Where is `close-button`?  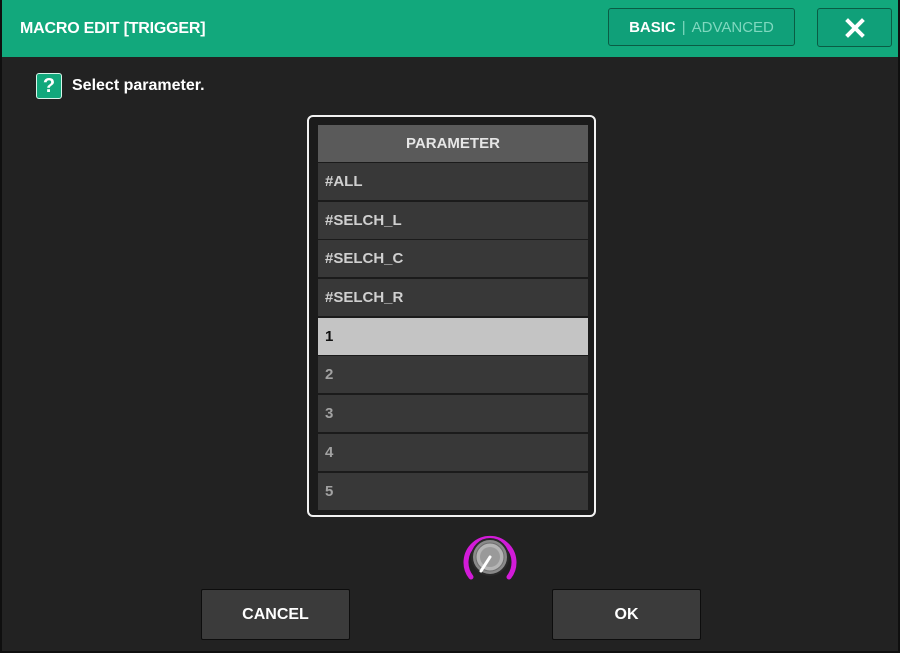
close-button is located at coordinates (854, 27).